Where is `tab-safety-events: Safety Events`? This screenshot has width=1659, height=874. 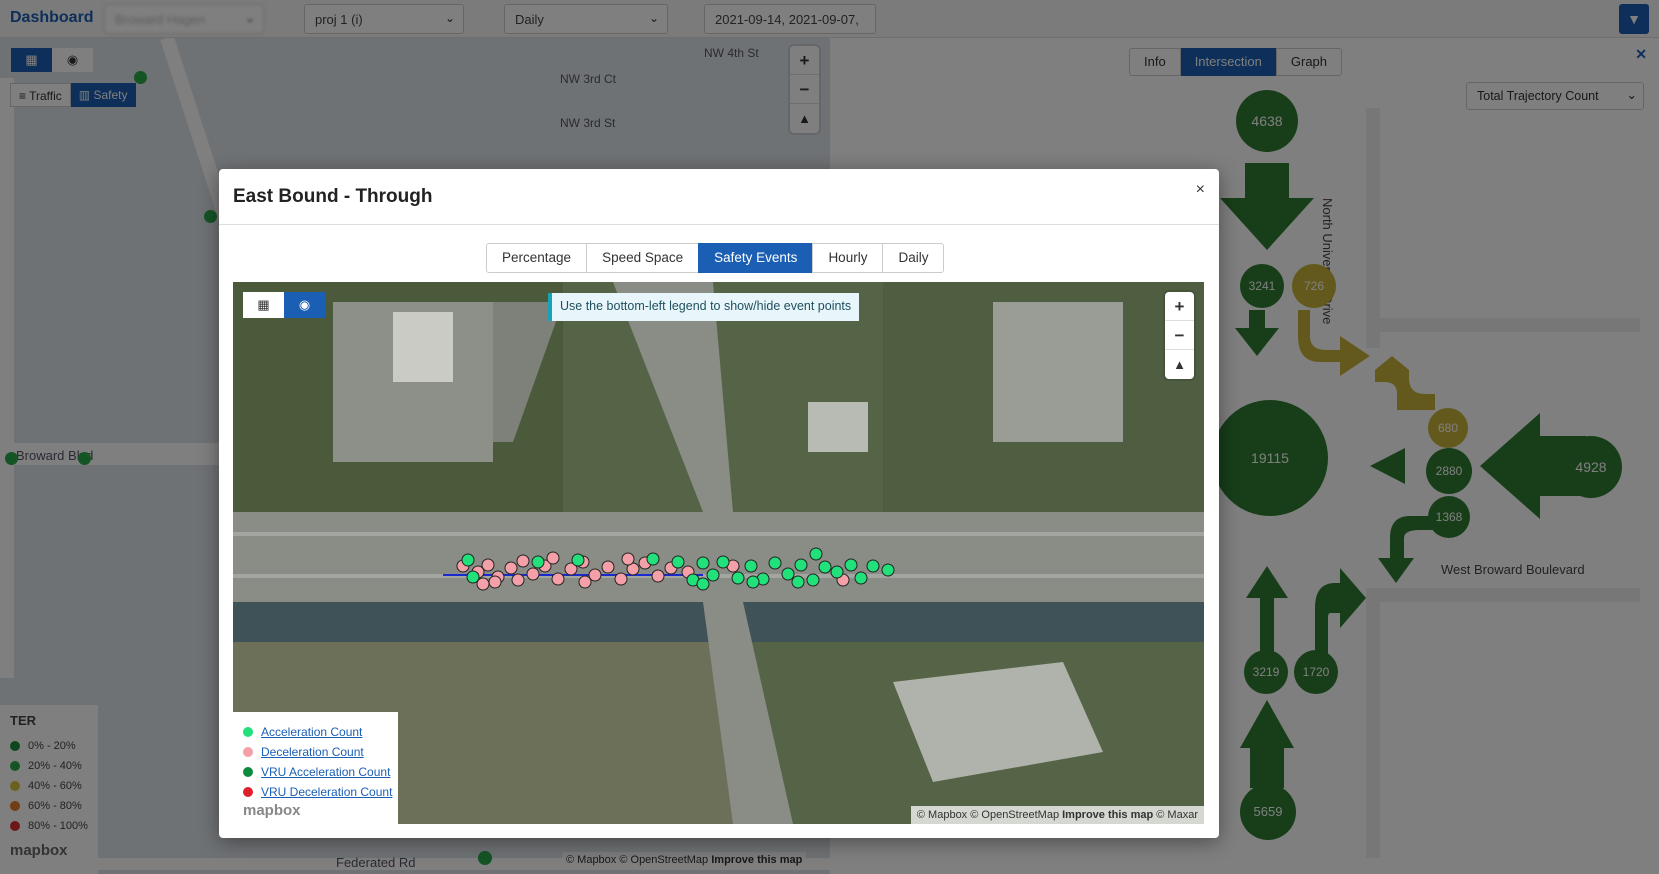 tab-safety-events: Safety Events is located at coordinates (756, 258).